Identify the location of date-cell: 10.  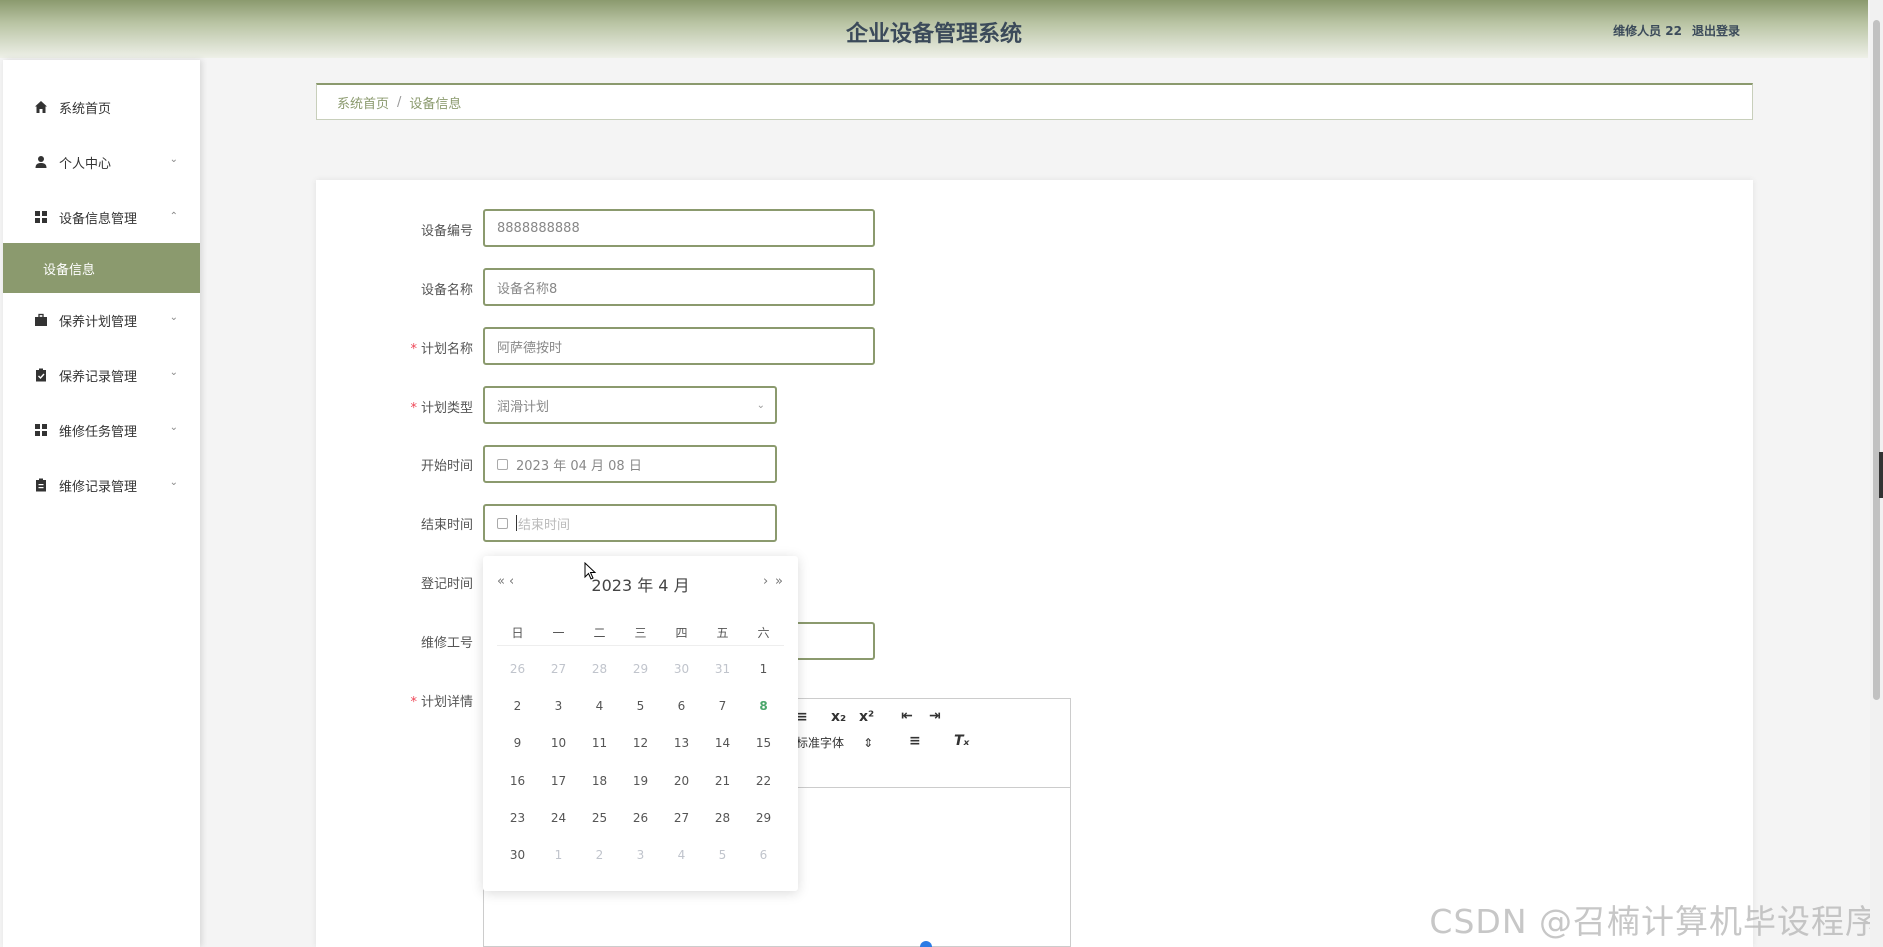
(558, 743).